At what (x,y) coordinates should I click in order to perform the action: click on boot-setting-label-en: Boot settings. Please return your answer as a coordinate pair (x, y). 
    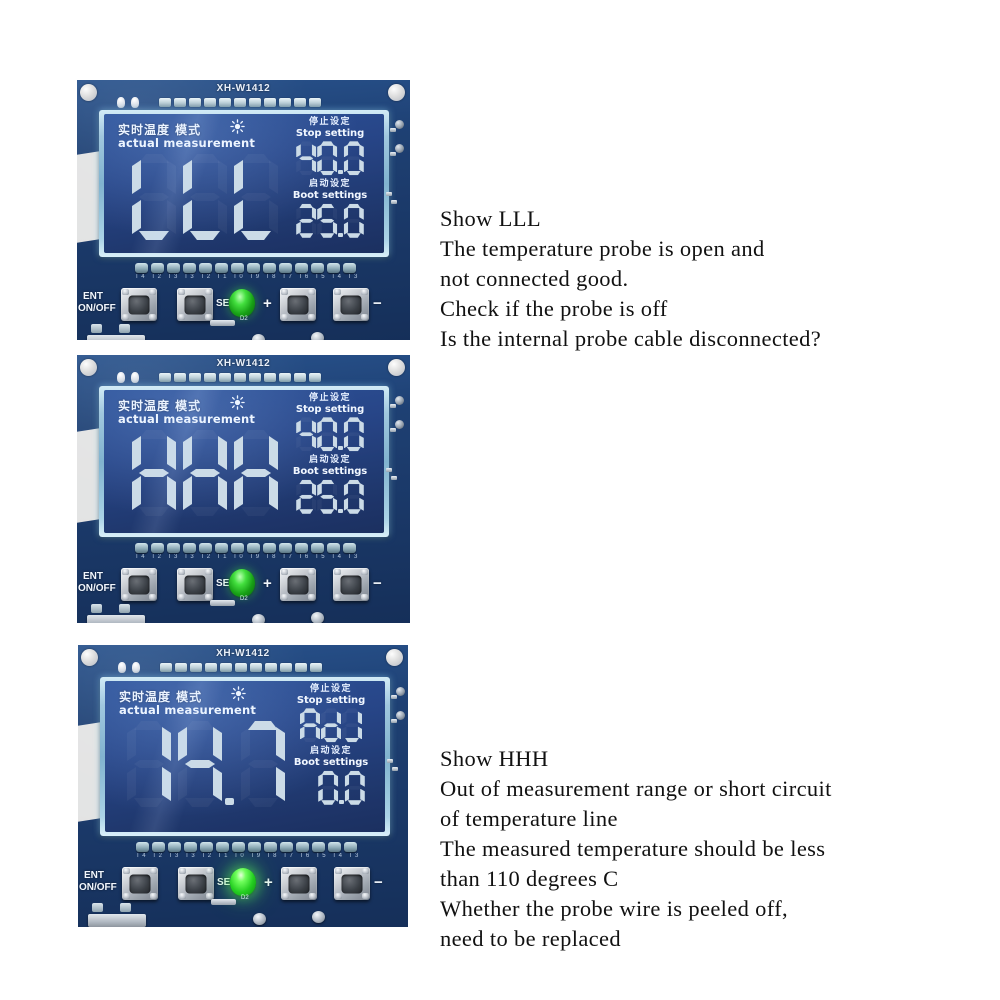
    Looking at the image, I should click on (330, 472).